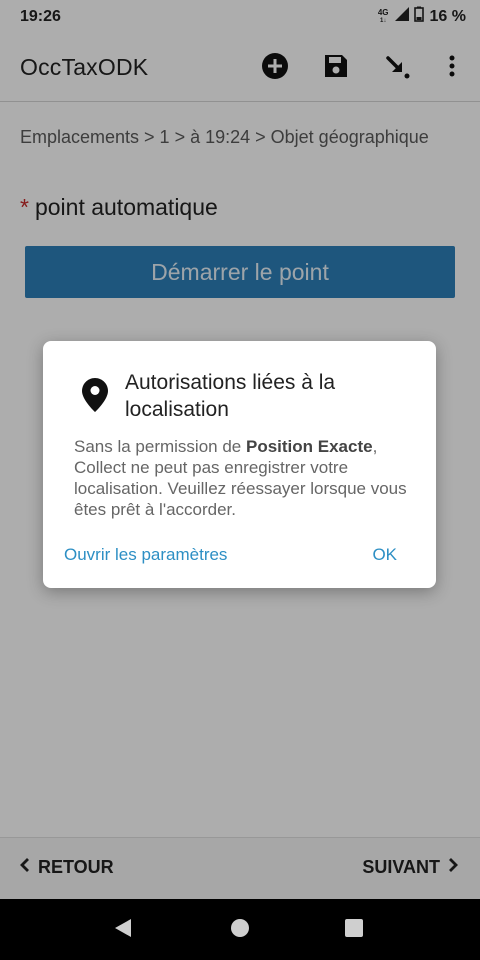 This screenshot has width=480, height=960. I want to click on system-back-button, so click(123, 930).